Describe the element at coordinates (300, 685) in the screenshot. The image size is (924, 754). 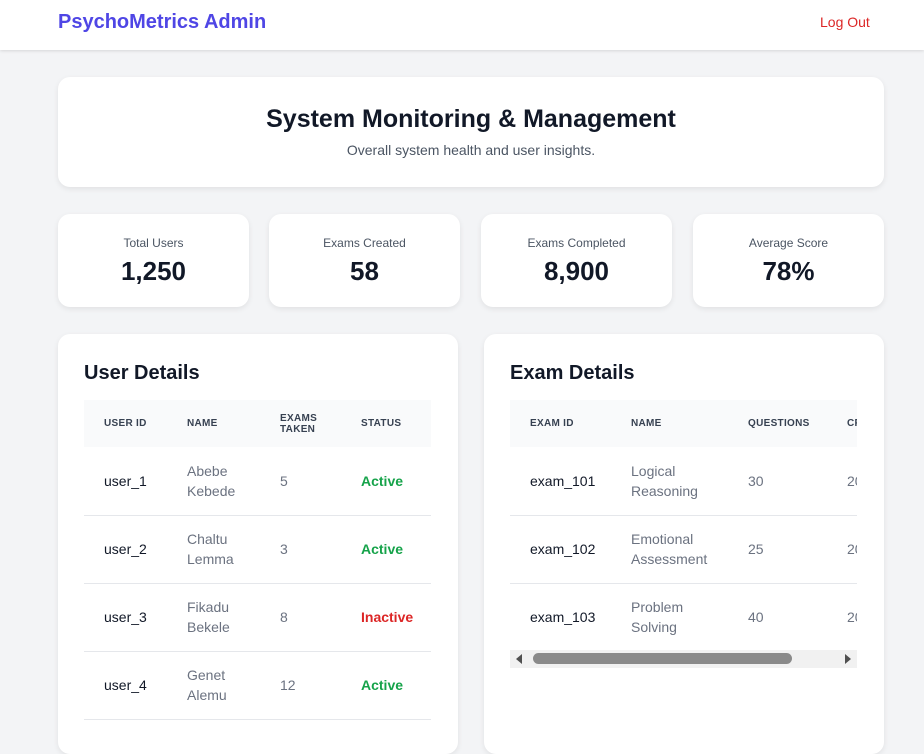
I see `exams-taken-cell: 12` at that location.